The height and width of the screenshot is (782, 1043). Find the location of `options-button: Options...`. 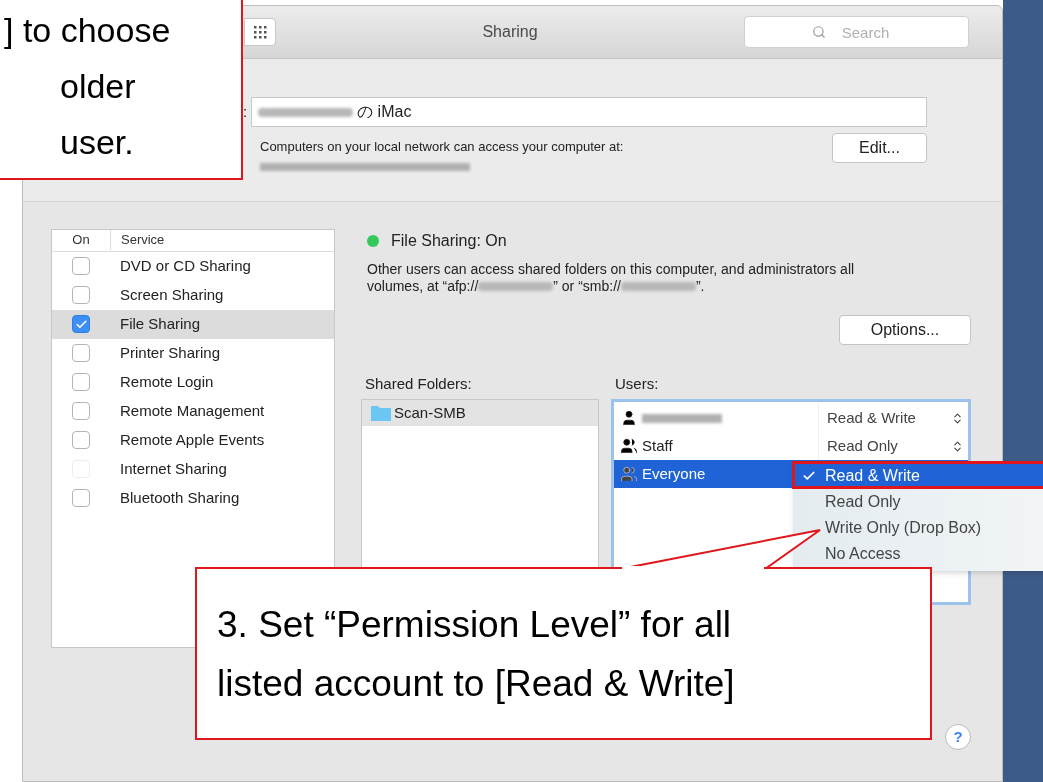

options-button: Options... is located at coordinates (905, 329).